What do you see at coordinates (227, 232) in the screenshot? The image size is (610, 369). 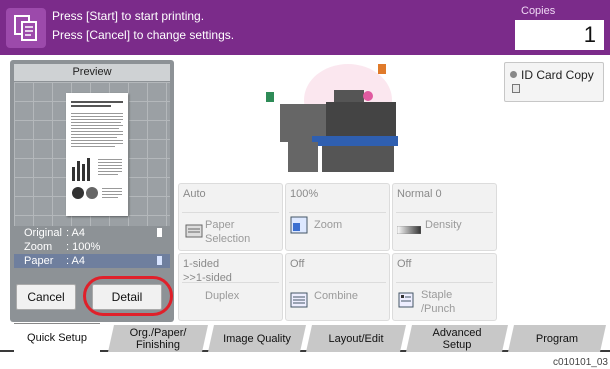 I see `paper-selection-label: Paper Selection` at bounding box center [227, 232].